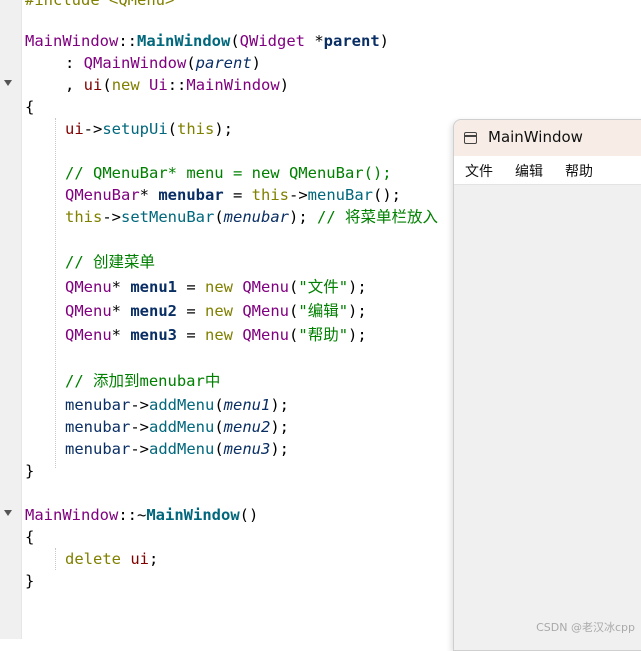 The height and width of the screenshot is (651, 641). I want to click on code-line: // 添加到menubar中, so click(143, 381).